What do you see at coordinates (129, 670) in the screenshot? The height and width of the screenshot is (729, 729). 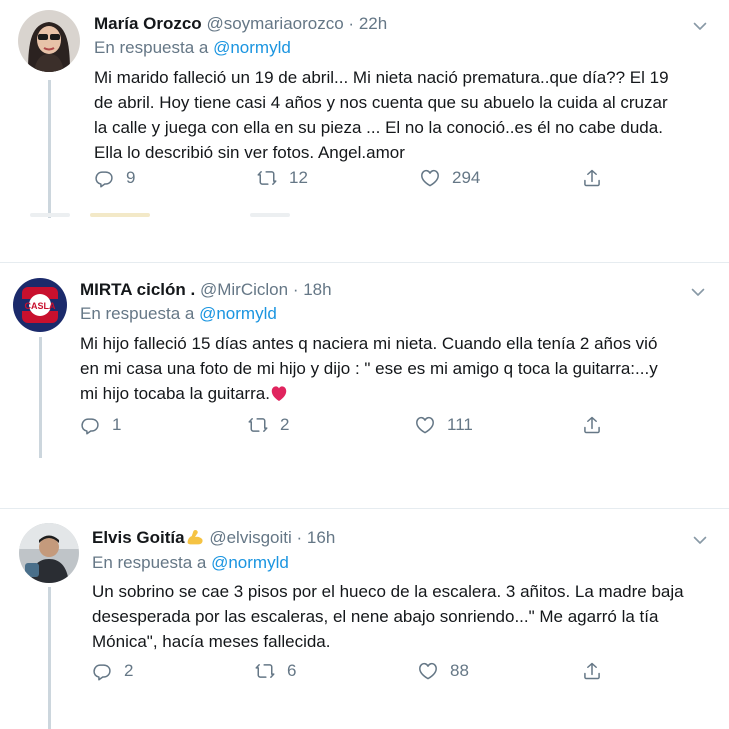 I see `reply-count: 2` at bounding box center [129, 670].